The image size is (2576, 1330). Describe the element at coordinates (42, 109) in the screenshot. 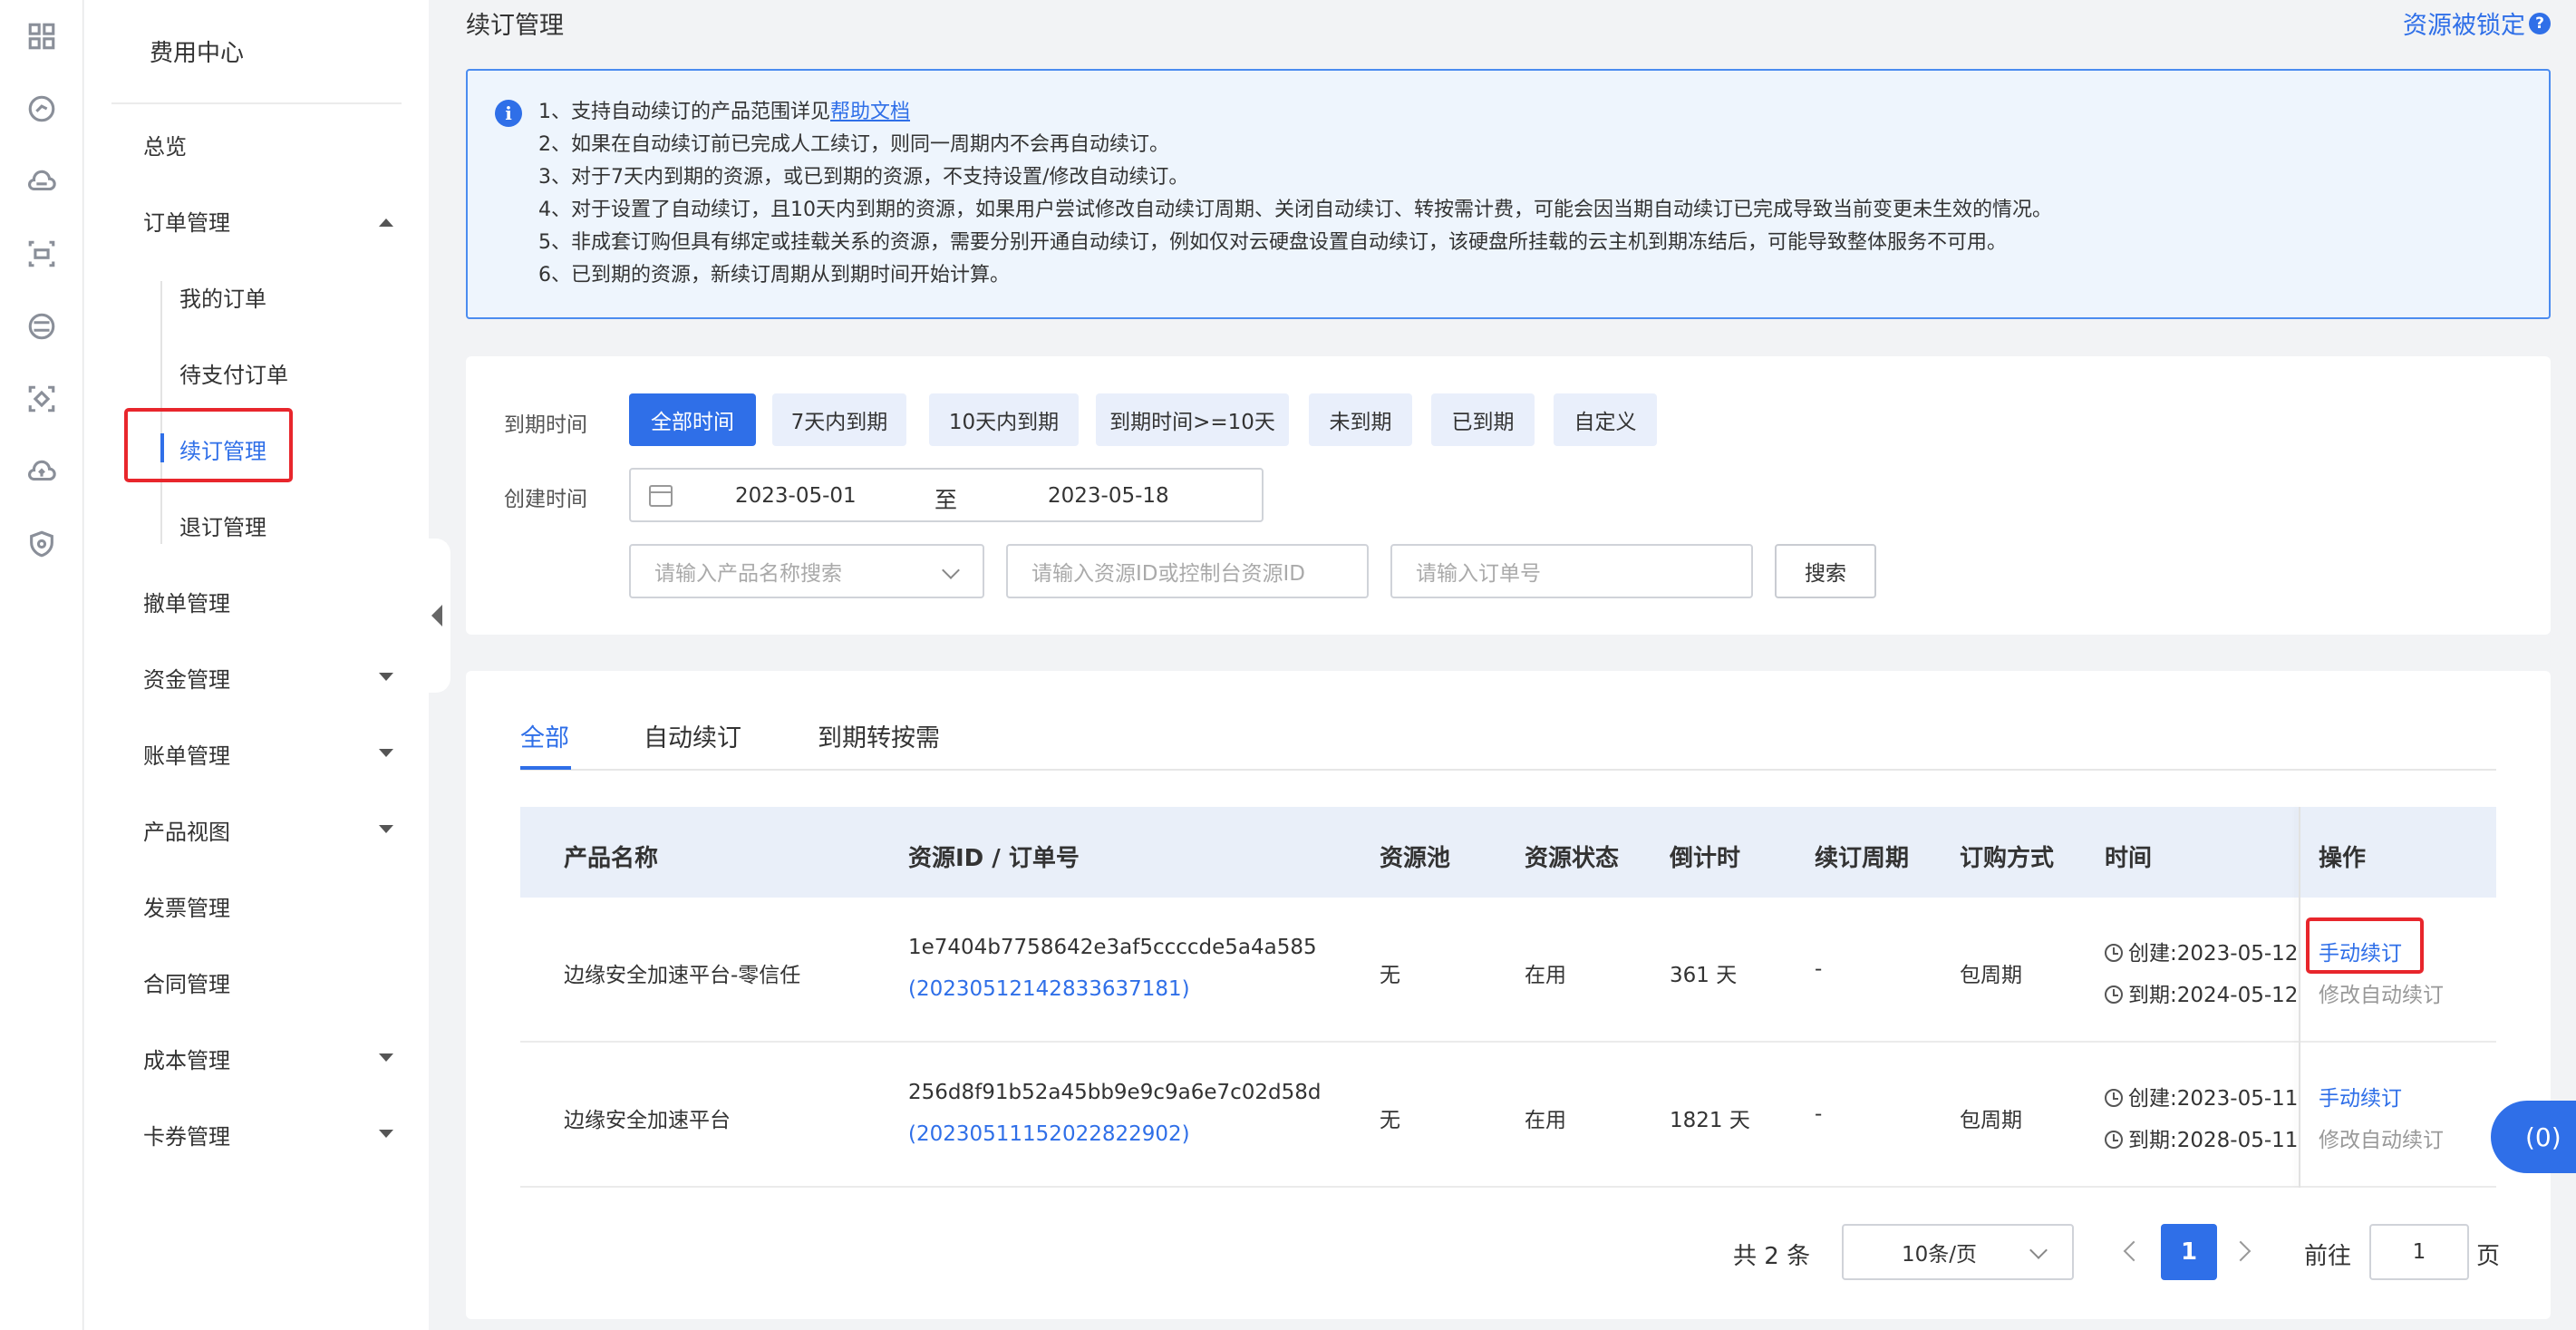

I see `speed-icon` at that location.